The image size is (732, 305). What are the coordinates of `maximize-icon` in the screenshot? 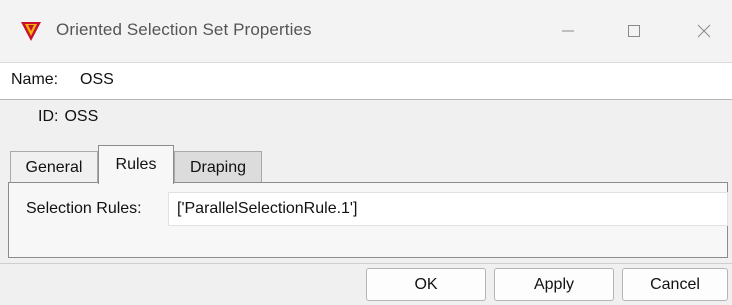 It's located at (634, 31).